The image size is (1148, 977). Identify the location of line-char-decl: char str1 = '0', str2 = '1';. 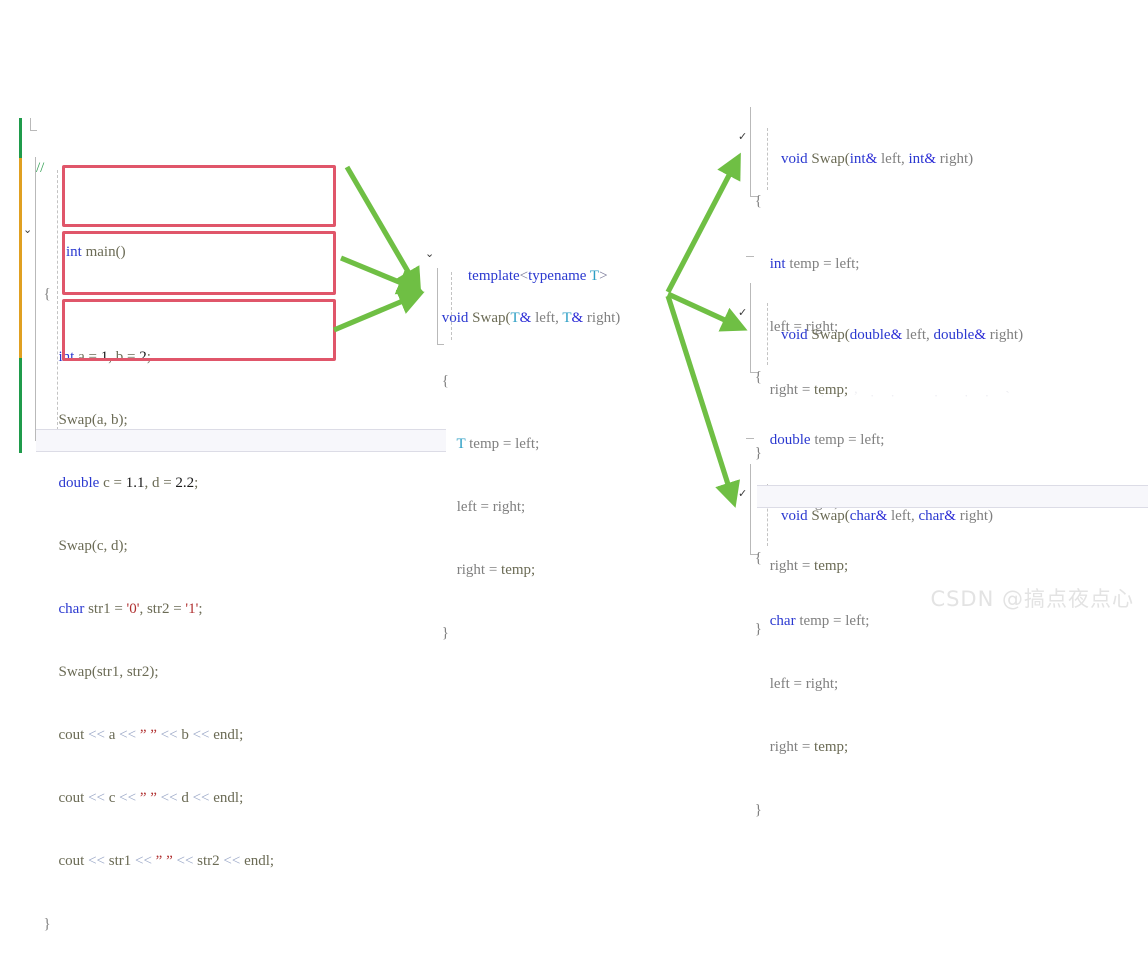
(130, 609).